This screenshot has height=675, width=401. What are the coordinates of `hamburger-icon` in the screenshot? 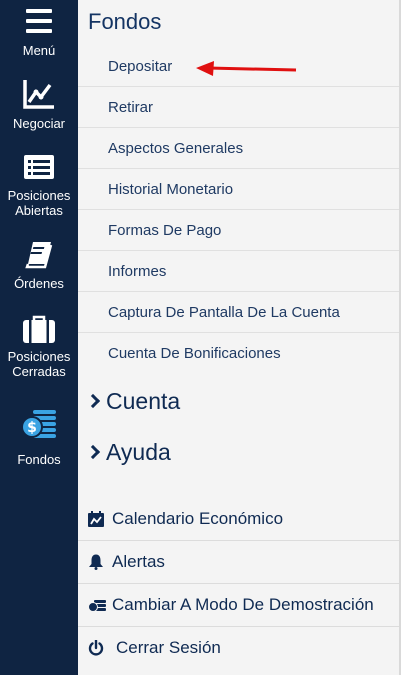 It's located at (39, 21).